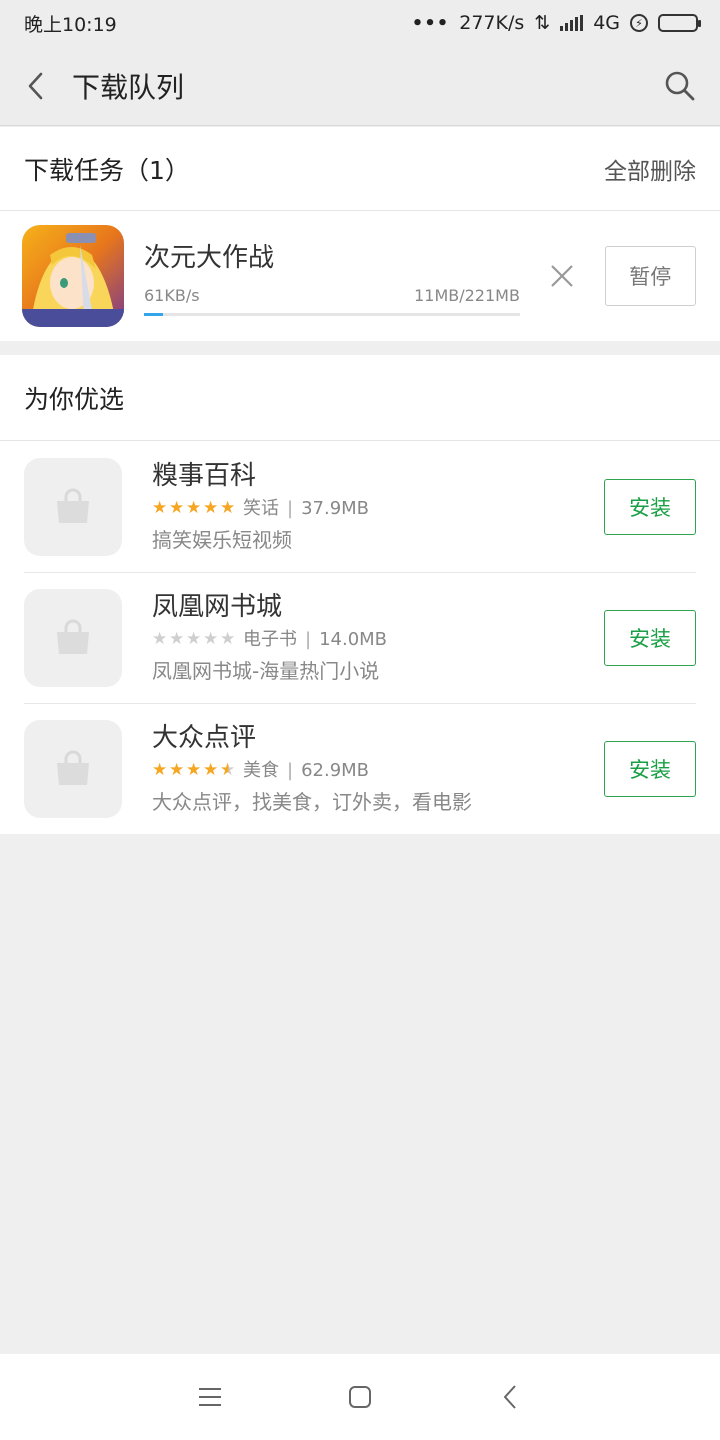 This screenshot has height=1440, width=720. I want to click on delete-all-button: 全部删除, so click(650, 169).